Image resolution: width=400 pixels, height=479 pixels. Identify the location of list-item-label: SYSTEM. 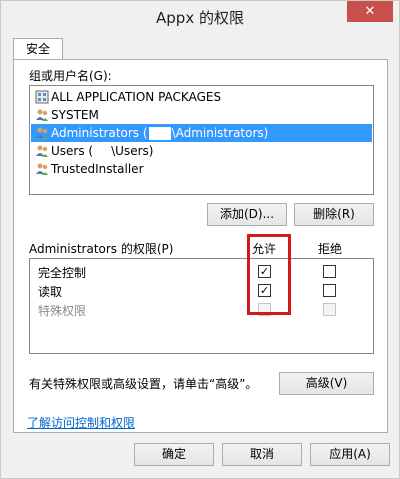
(75, 115).